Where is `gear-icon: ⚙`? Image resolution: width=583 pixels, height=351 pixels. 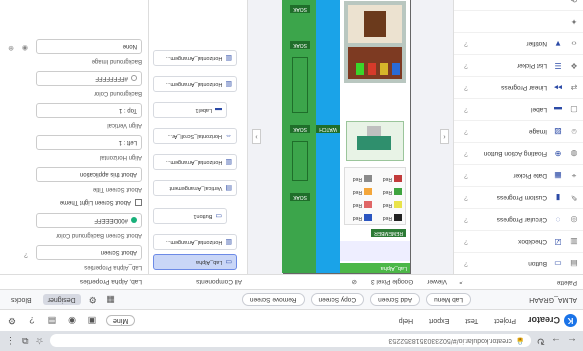 gear-icon: ⚙ is located at coordinates (93, 300).